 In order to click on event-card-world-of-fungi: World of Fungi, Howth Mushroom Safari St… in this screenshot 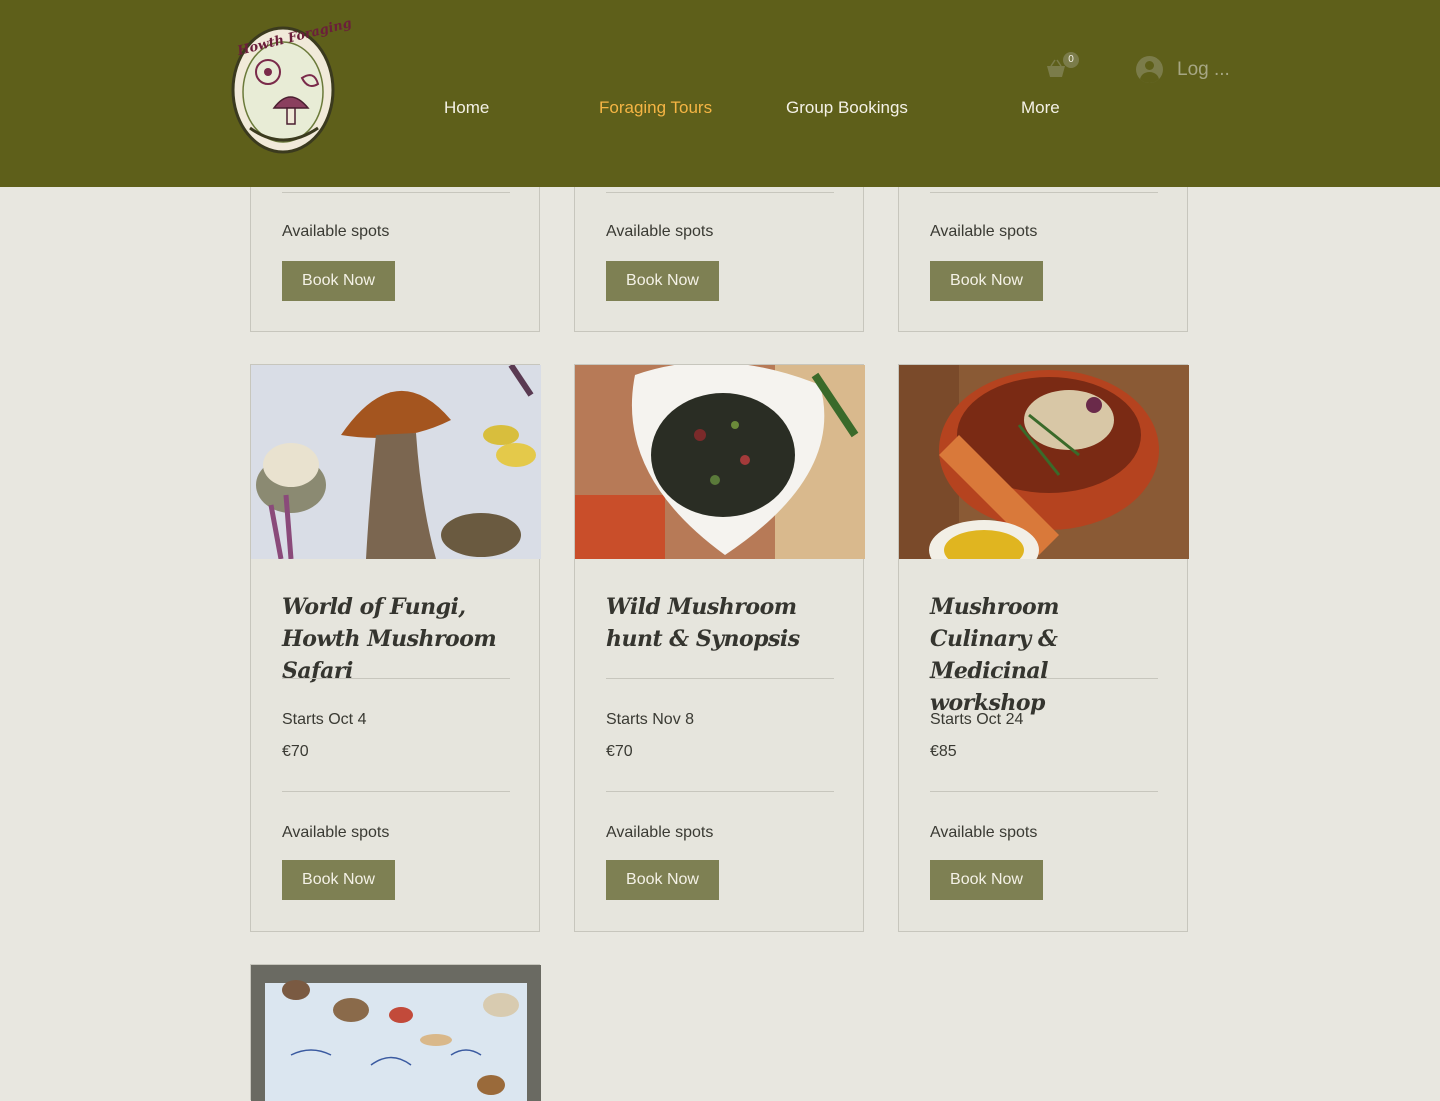, I will do `click(395, 648)`.